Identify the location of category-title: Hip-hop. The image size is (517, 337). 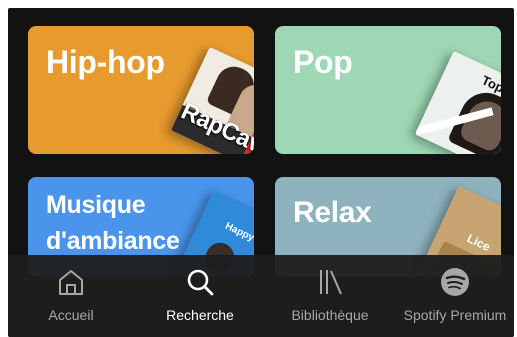
(105, 62).